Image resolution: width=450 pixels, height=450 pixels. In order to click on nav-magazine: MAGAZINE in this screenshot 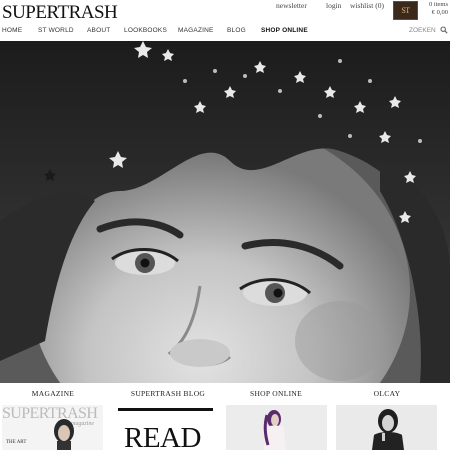, I will do `click(196, 30)`.